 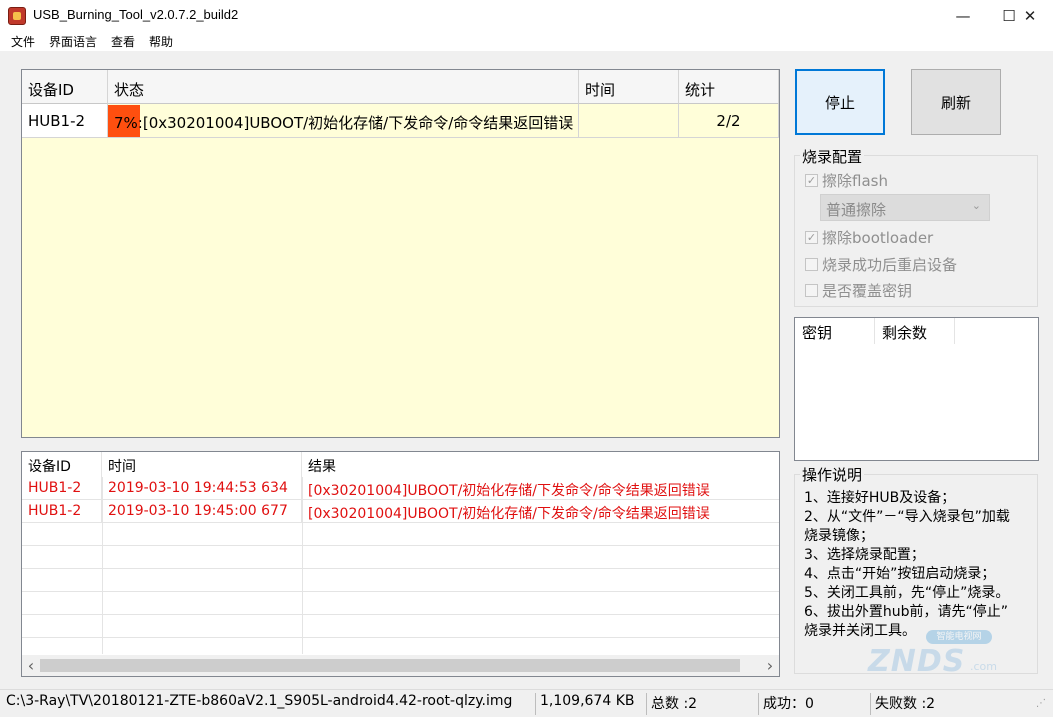 I want to click on znds-watermark: 智能电视网 ZNDS .com, so click(x=943, y=655).